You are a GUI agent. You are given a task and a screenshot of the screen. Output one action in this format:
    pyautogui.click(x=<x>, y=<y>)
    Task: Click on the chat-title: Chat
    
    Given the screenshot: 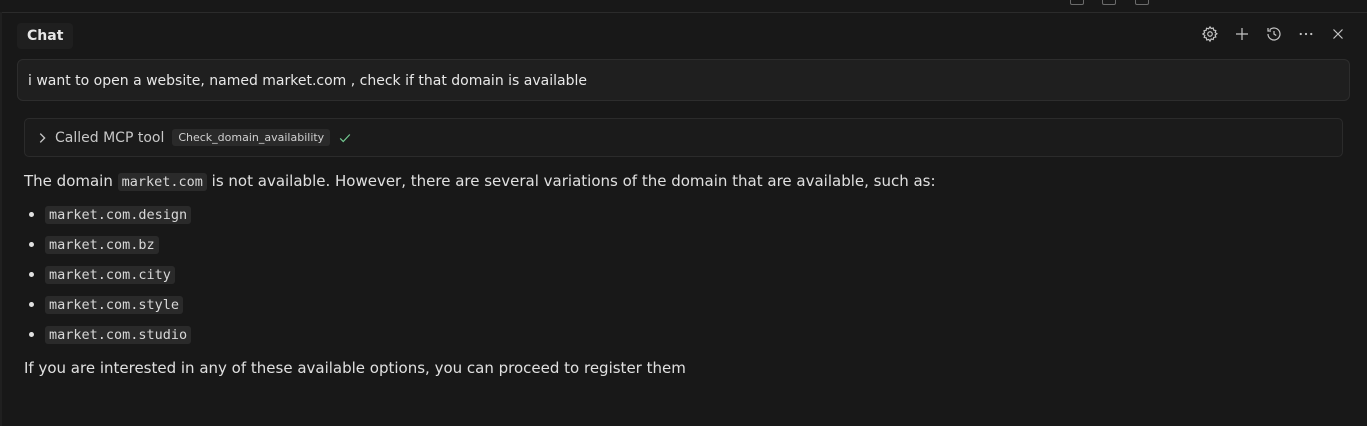 What is the action you would take?
    pyautogui.click(x=45, y=36)
    